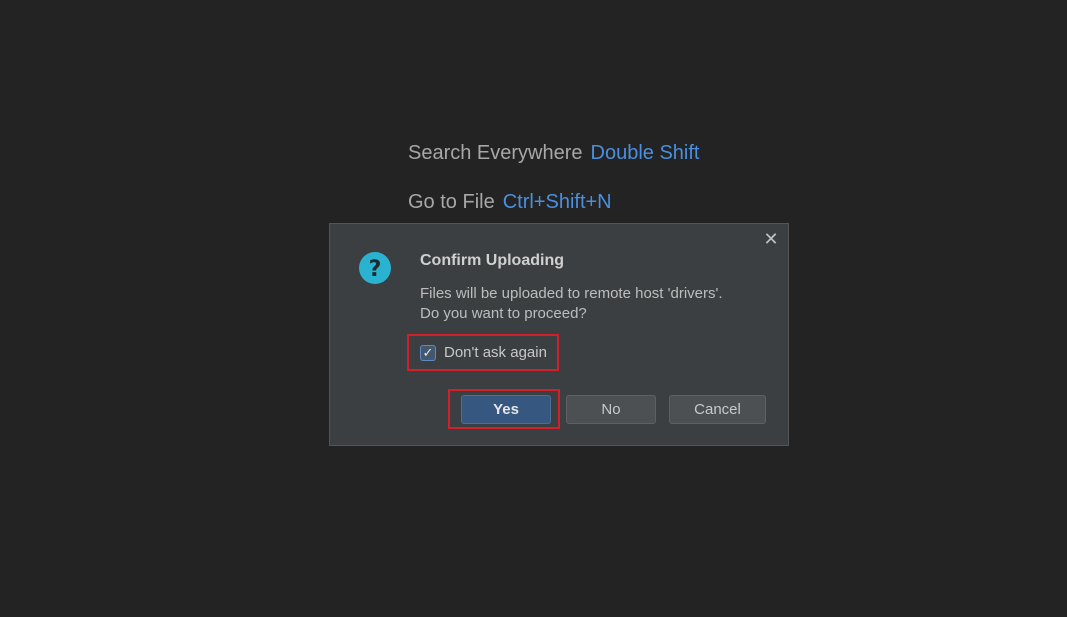 This screenshot has width=1067, height=617. What do you see at coordinates (771, 239) in the screenshot?
I see `close-icon: ✕` at bounding box center [771, 239].